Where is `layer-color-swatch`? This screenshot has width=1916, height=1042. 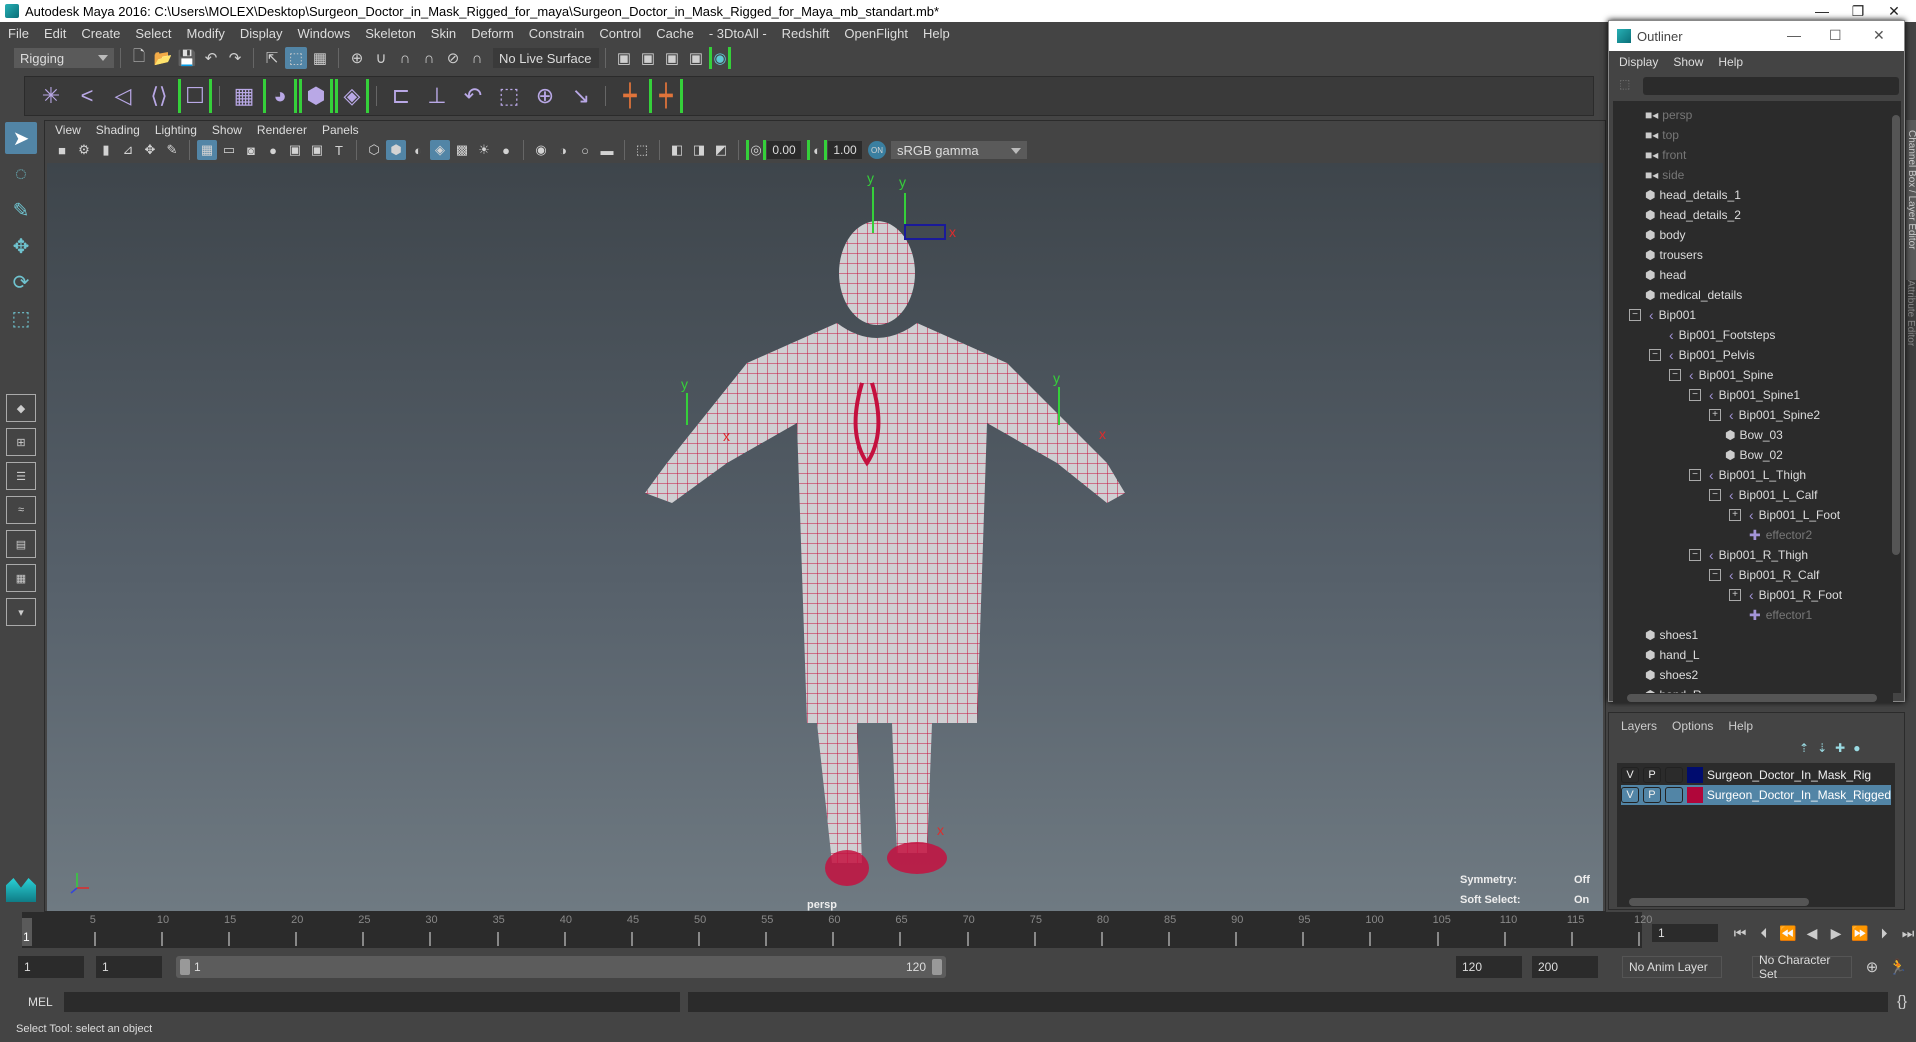 layer-color-swatch is located at coordinates (1694, 795).